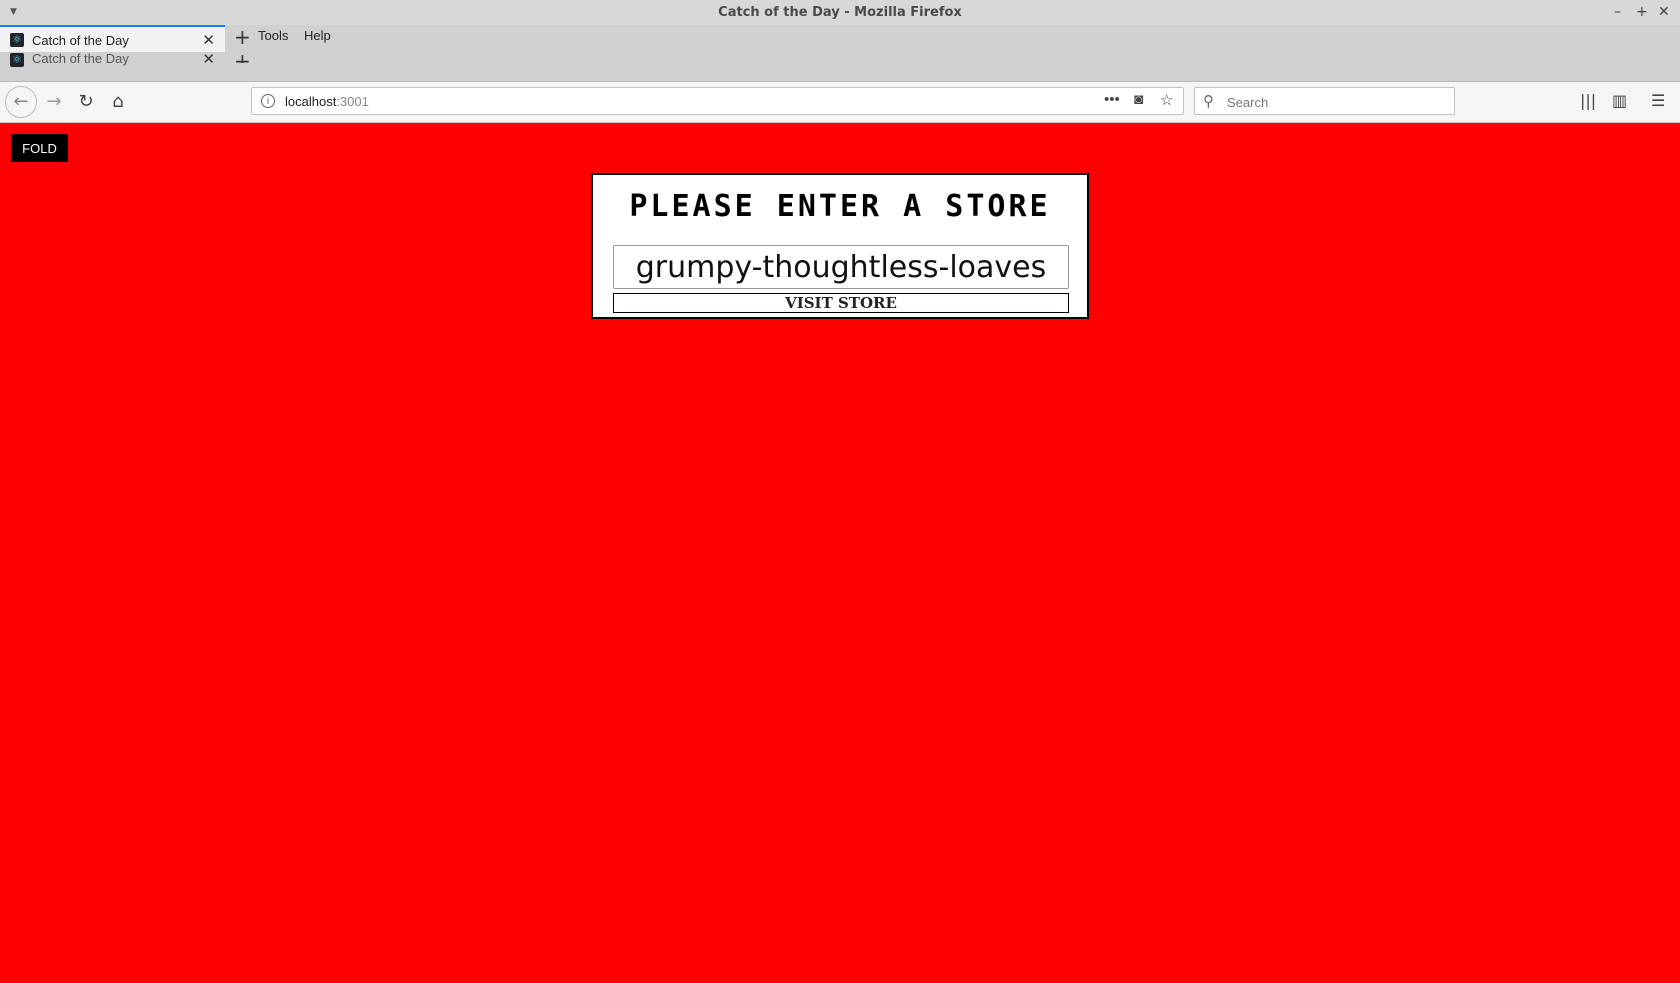 The height and width of the screenshot is (983, 1680). I want to click on pocket-icon: ◙, so click(1138, 99).